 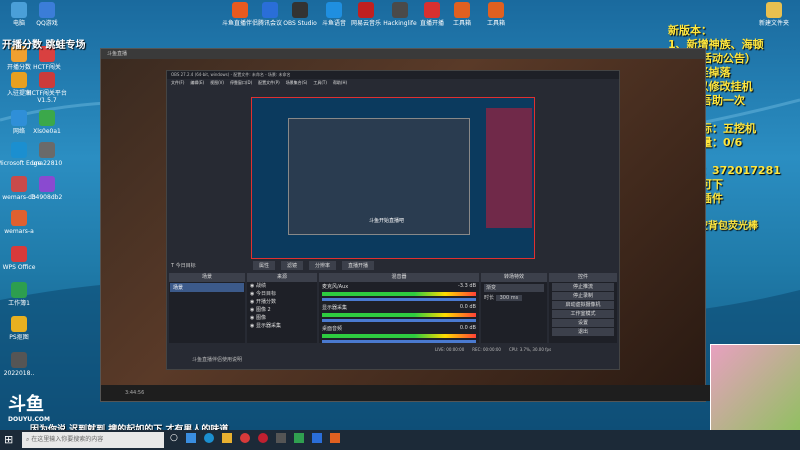 What do you see at coordinates (583, 323) in the screenshot?
I see `control-button: 设置` at bounding box center [583, 323].